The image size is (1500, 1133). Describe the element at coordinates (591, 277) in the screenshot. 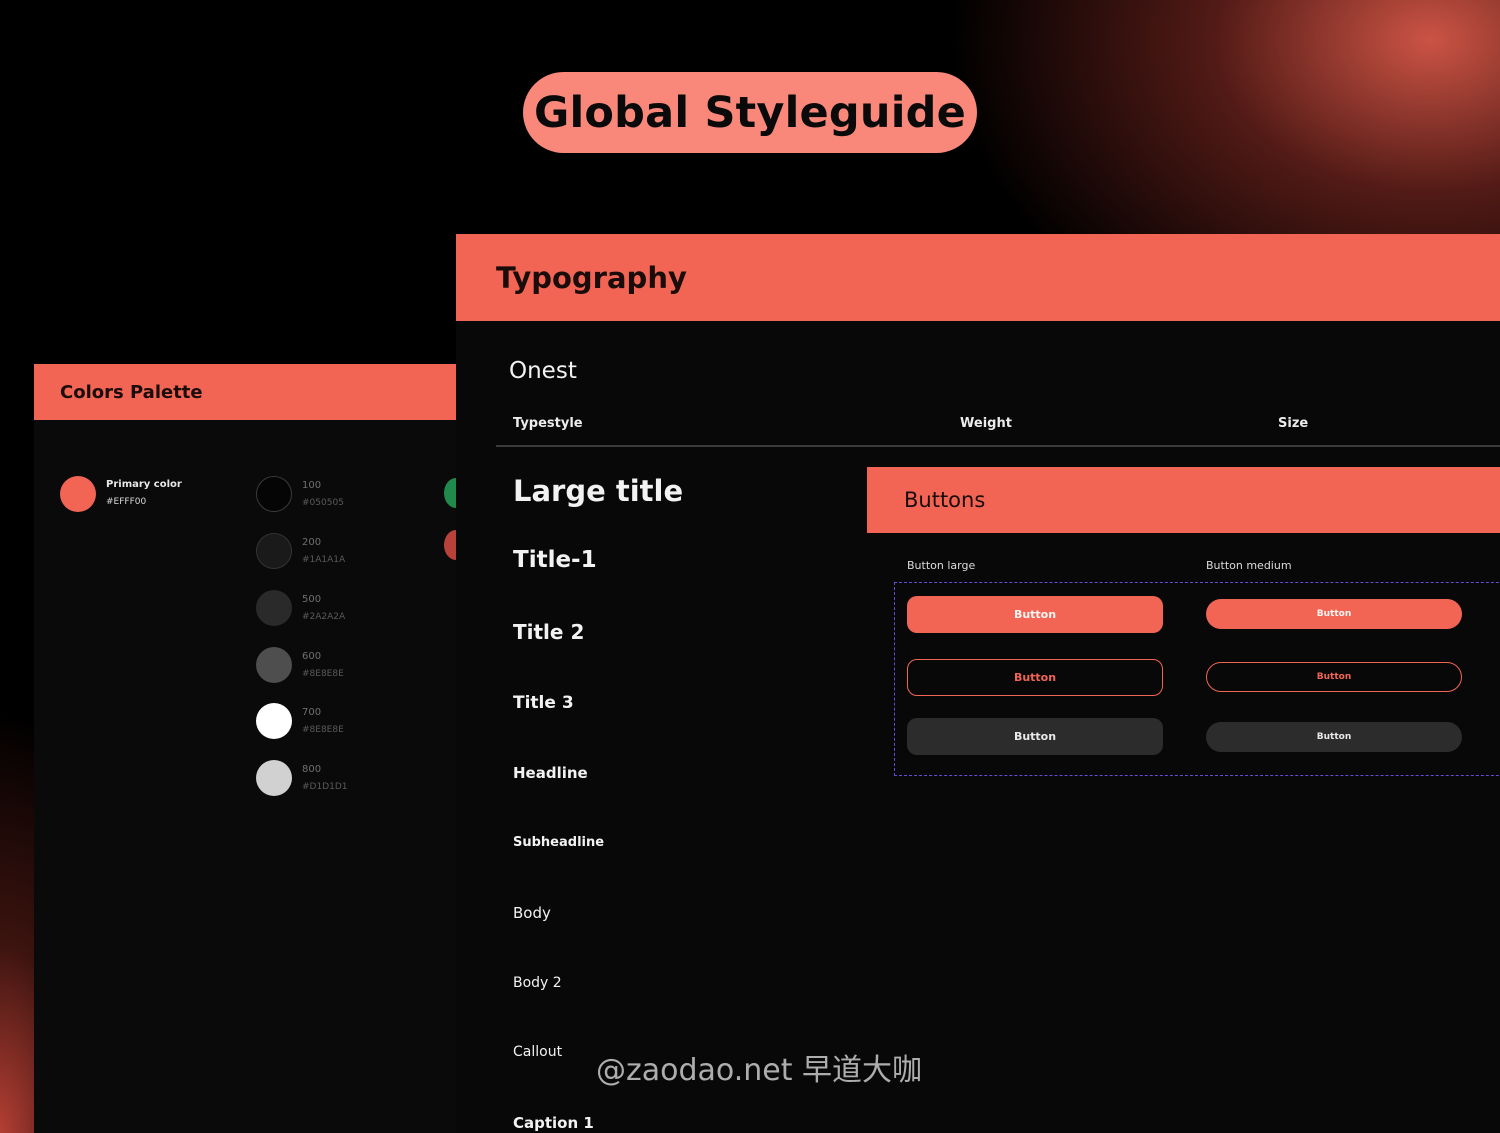

I see `typography-title: Typography` at that location.